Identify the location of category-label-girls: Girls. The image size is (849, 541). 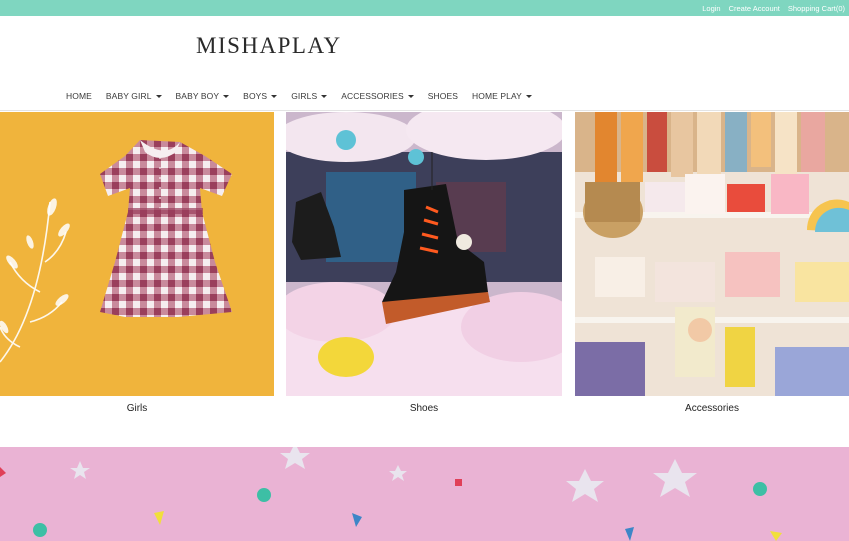
(137, 408).